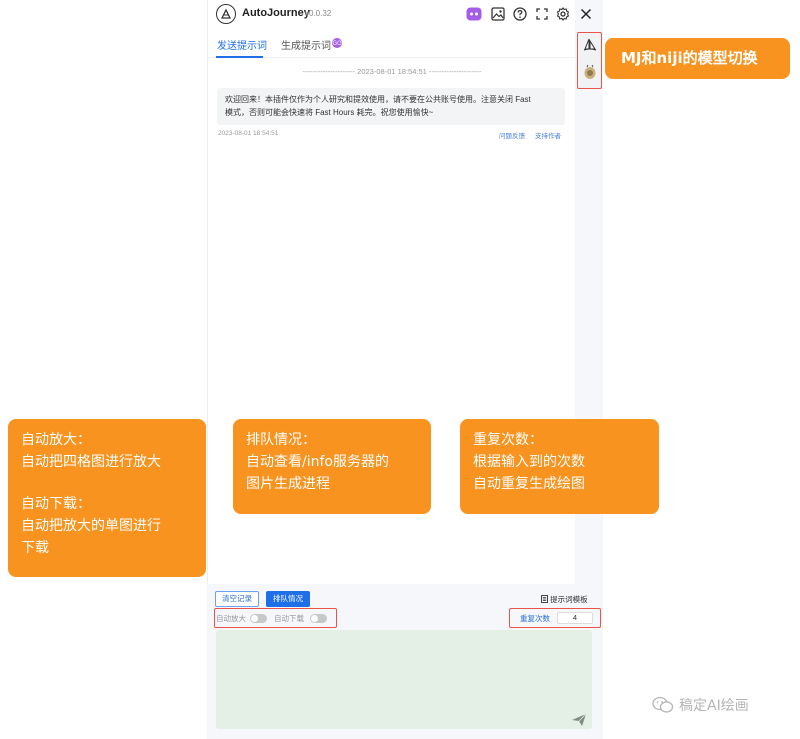 The height and width of the screenshot is (739, 800). Describe the element at coordinates (237, 599) in the screenshot. I see `clear-history-button: 清空记录` at that location.